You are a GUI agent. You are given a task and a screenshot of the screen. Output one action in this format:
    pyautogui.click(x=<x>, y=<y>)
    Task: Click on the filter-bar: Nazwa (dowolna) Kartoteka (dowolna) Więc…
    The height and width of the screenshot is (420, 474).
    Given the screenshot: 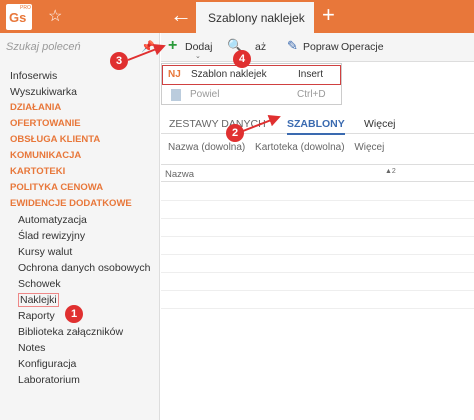 What is the action you would take?
    pyautogui.click(x=272, y=147)
    